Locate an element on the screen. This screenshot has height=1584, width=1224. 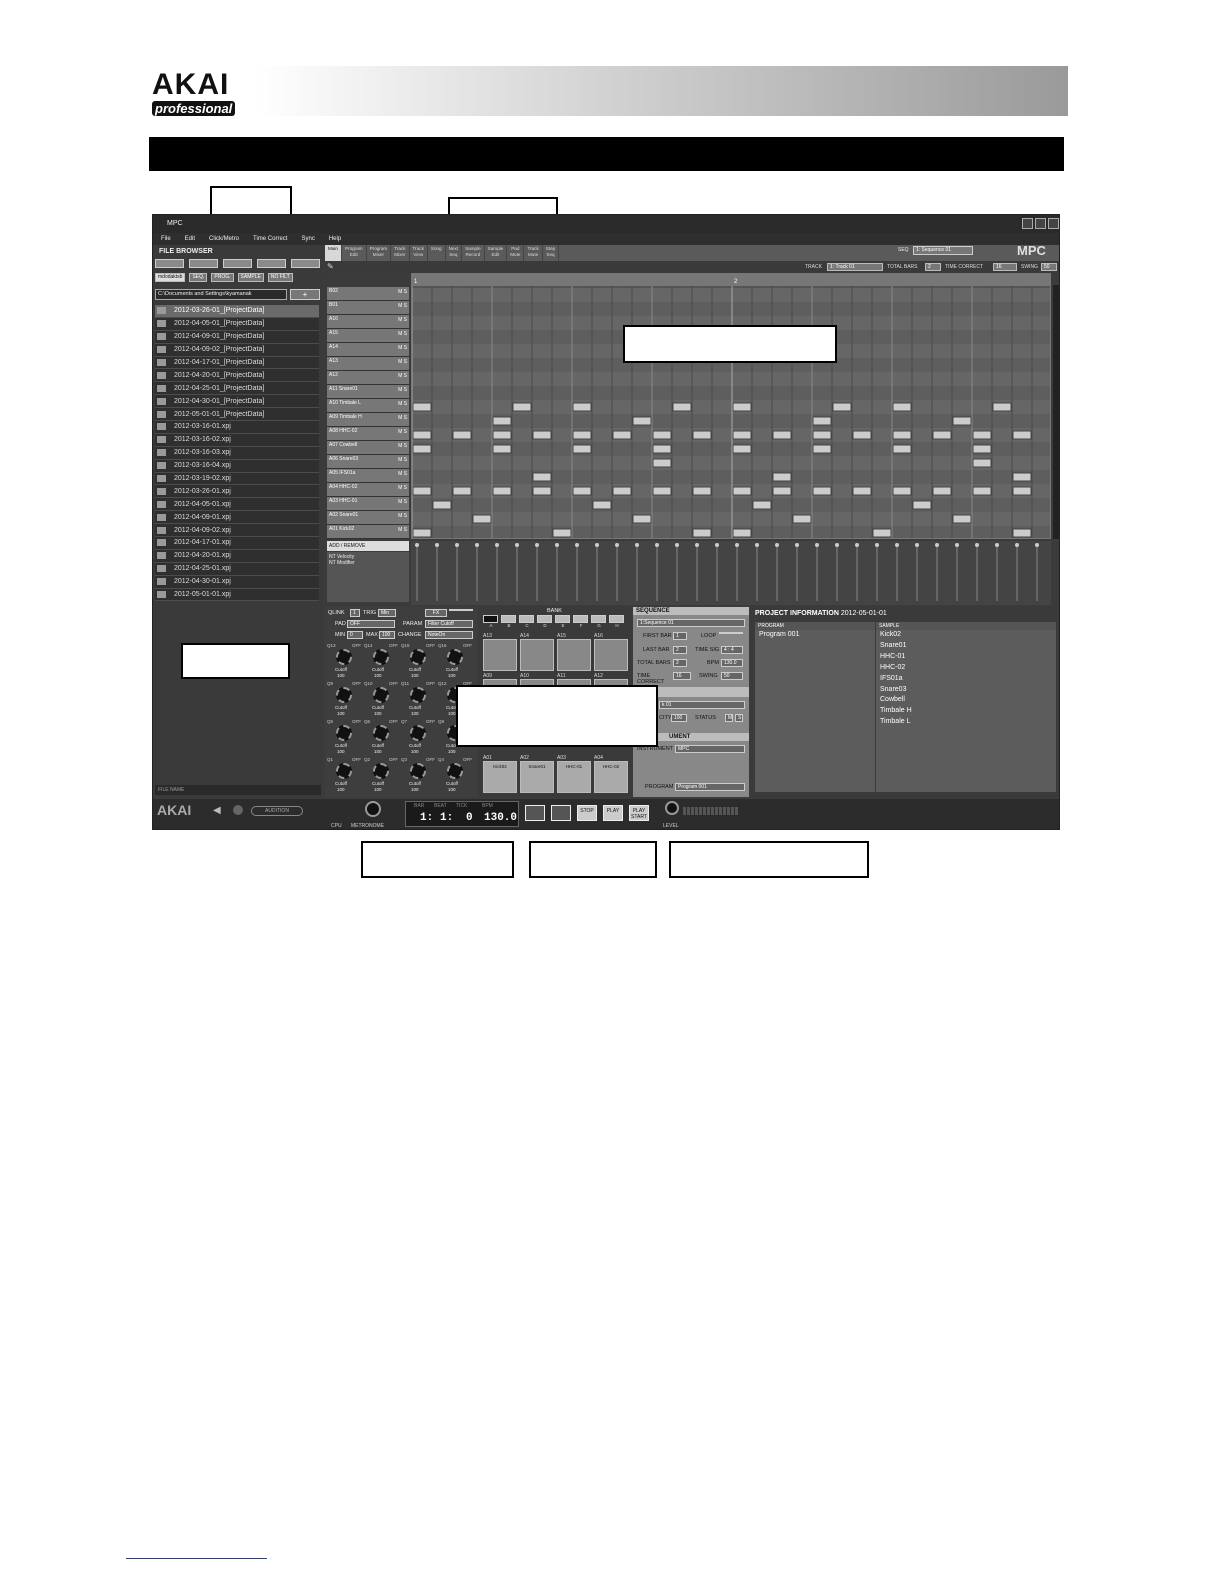
lane-item: NT Modifier is located at coordinates (368, 563).